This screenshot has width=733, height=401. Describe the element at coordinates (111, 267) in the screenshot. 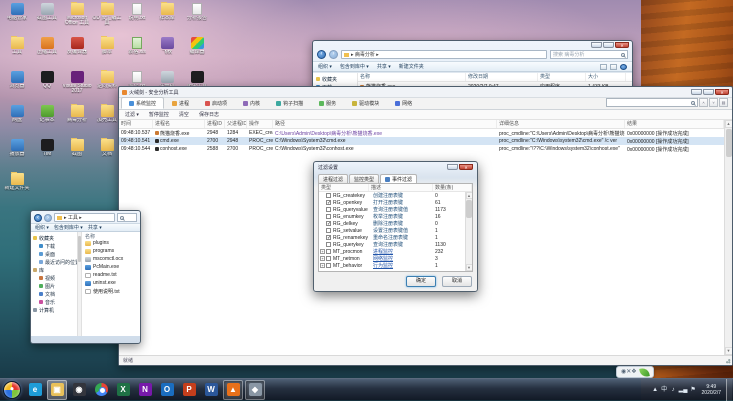

I see `file-row: PcMain.exe` at that location.